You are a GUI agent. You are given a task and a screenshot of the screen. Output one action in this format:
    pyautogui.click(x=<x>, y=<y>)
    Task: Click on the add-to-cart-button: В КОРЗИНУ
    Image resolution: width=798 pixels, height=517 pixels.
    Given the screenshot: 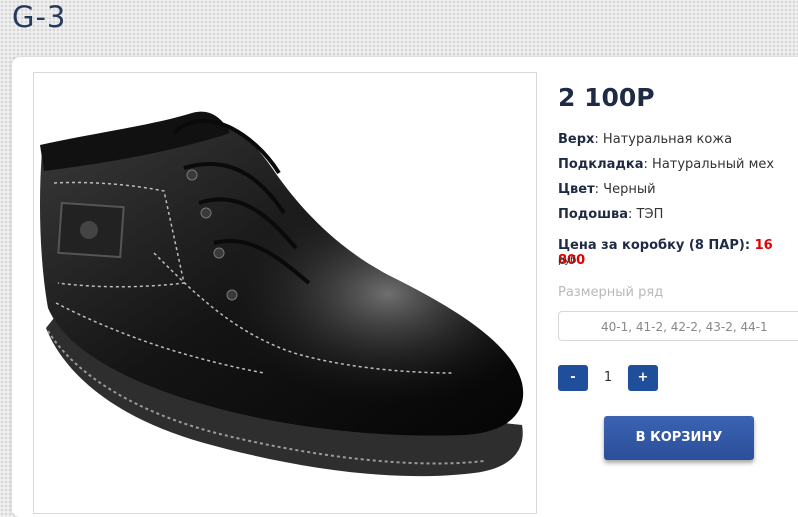 What is the action you would take?
    pyautogui.click(x=679, y=438)
    